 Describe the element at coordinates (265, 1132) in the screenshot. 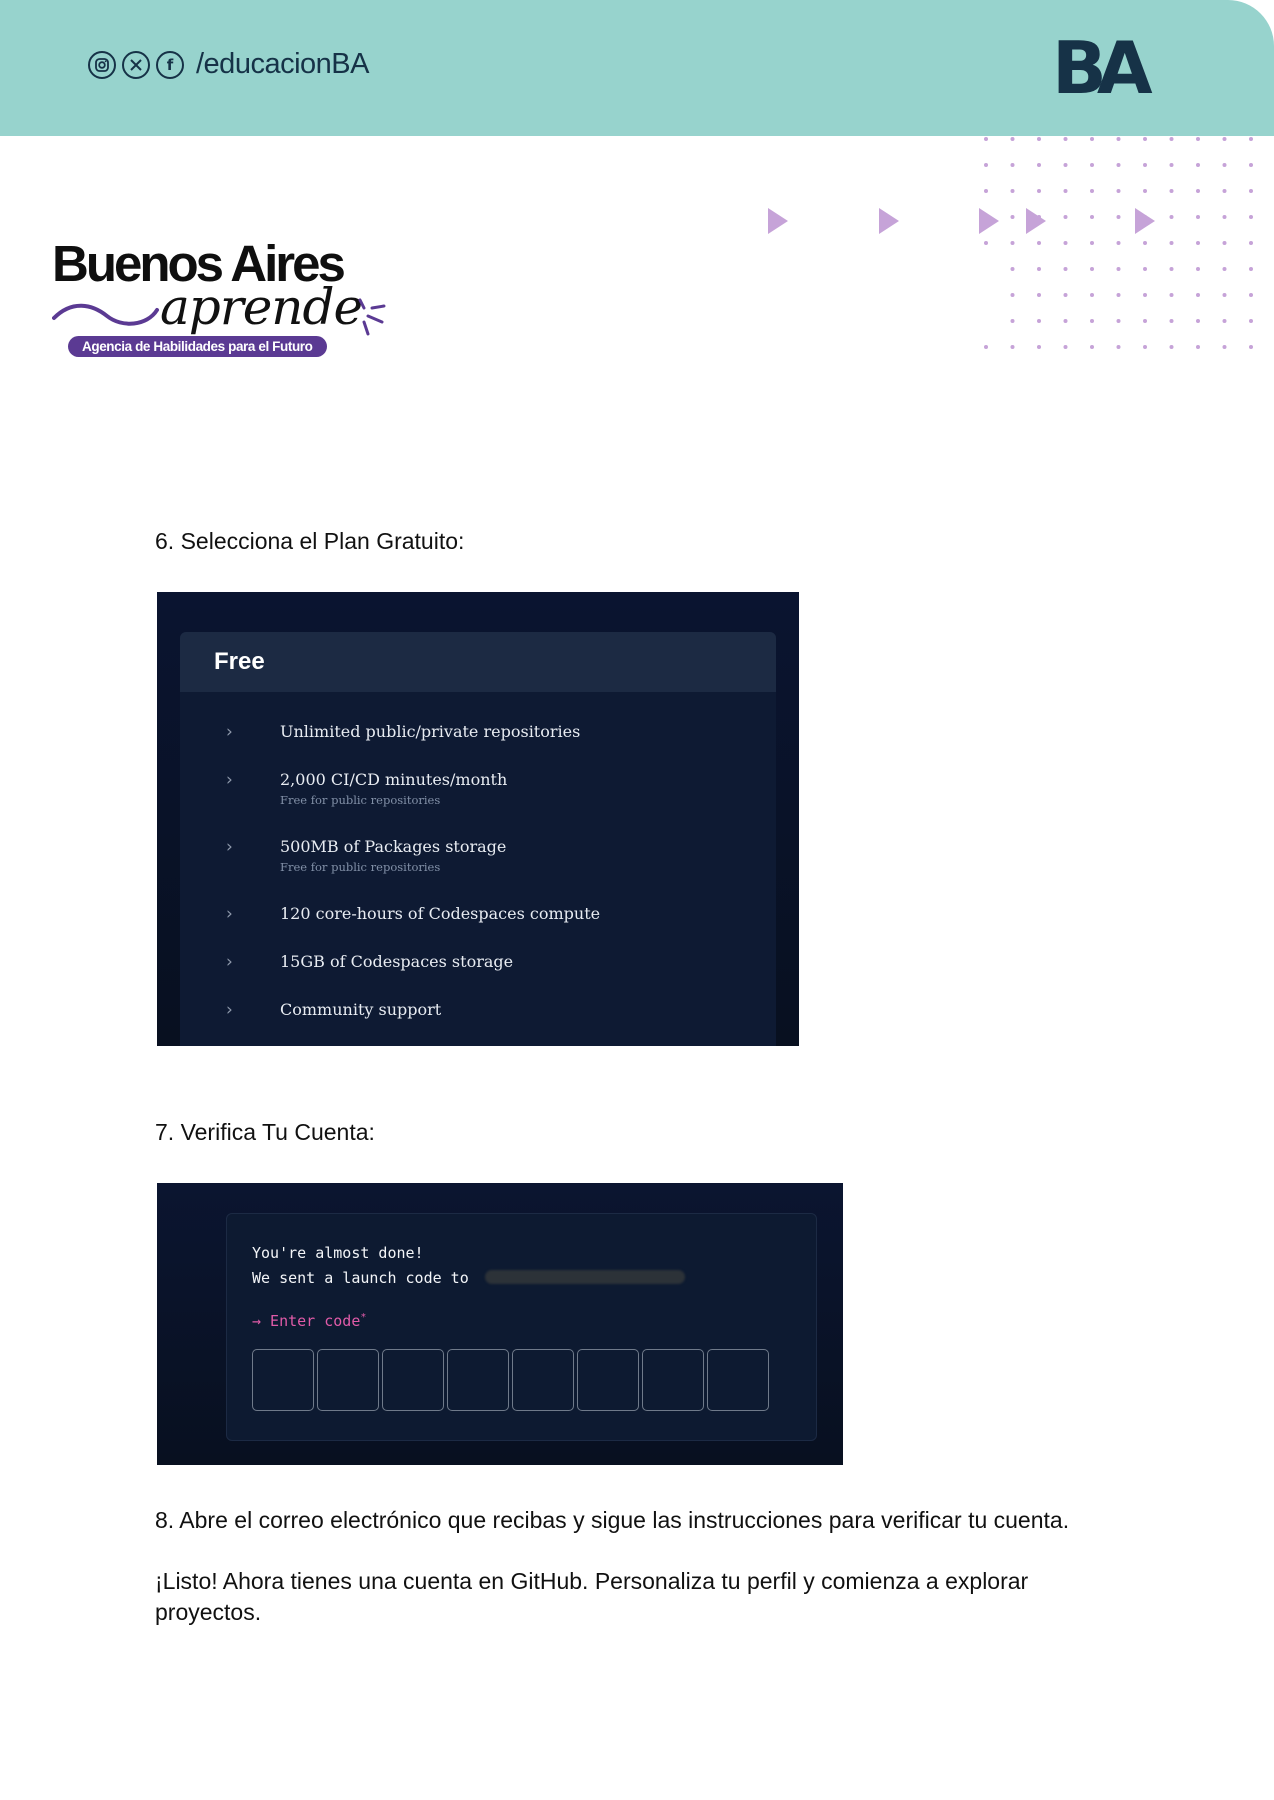

I see `step-7-text: 7. Verifica Tu Cuenta:` at that location.